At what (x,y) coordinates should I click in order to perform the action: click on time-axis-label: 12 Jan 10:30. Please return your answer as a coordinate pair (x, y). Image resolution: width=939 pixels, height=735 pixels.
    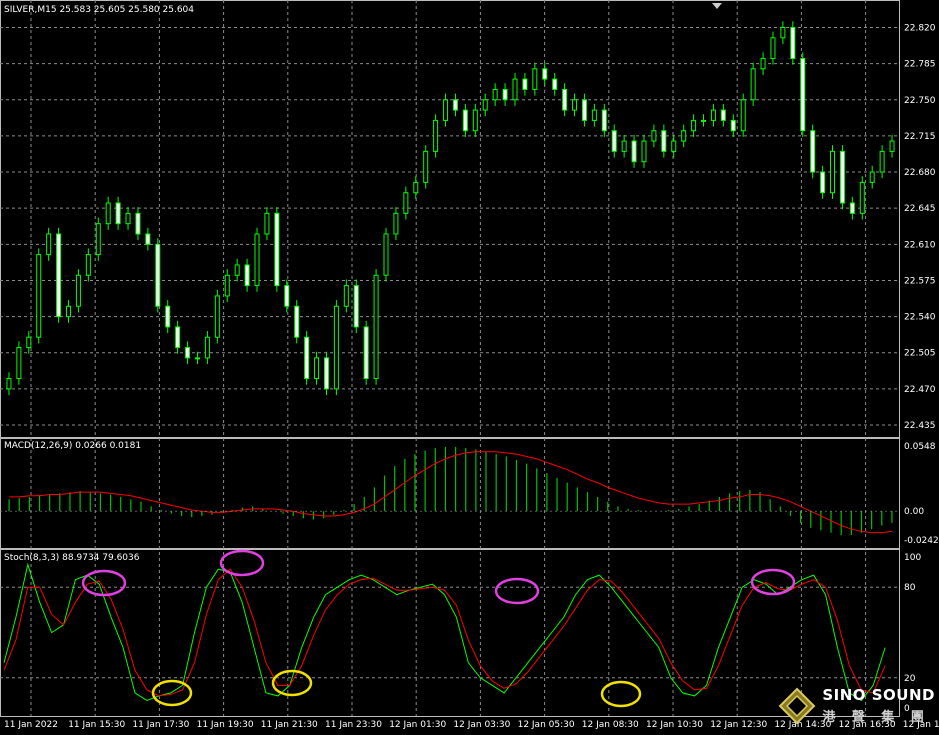
    Looking at the image, I should click on (674, 725).